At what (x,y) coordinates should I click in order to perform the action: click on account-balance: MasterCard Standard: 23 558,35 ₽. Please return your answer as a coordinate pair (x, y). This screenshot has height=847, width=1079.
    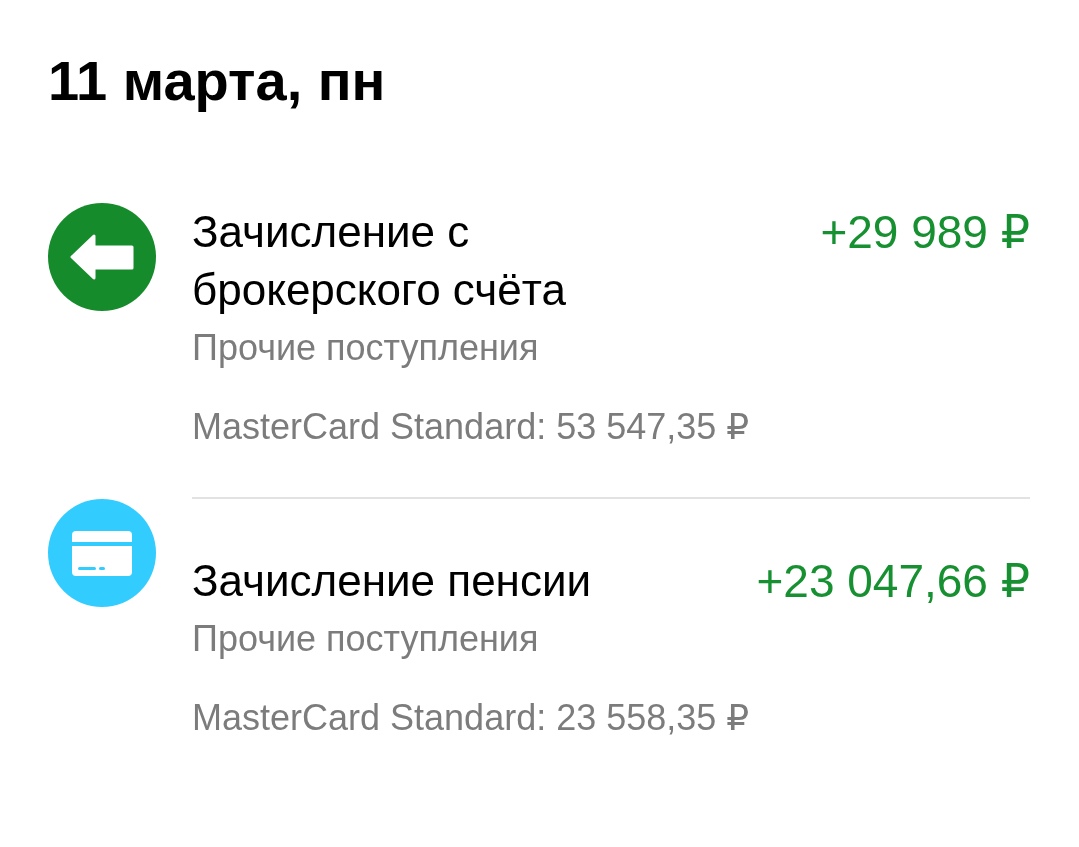
    Looking at the image, I should click on (471, 718).